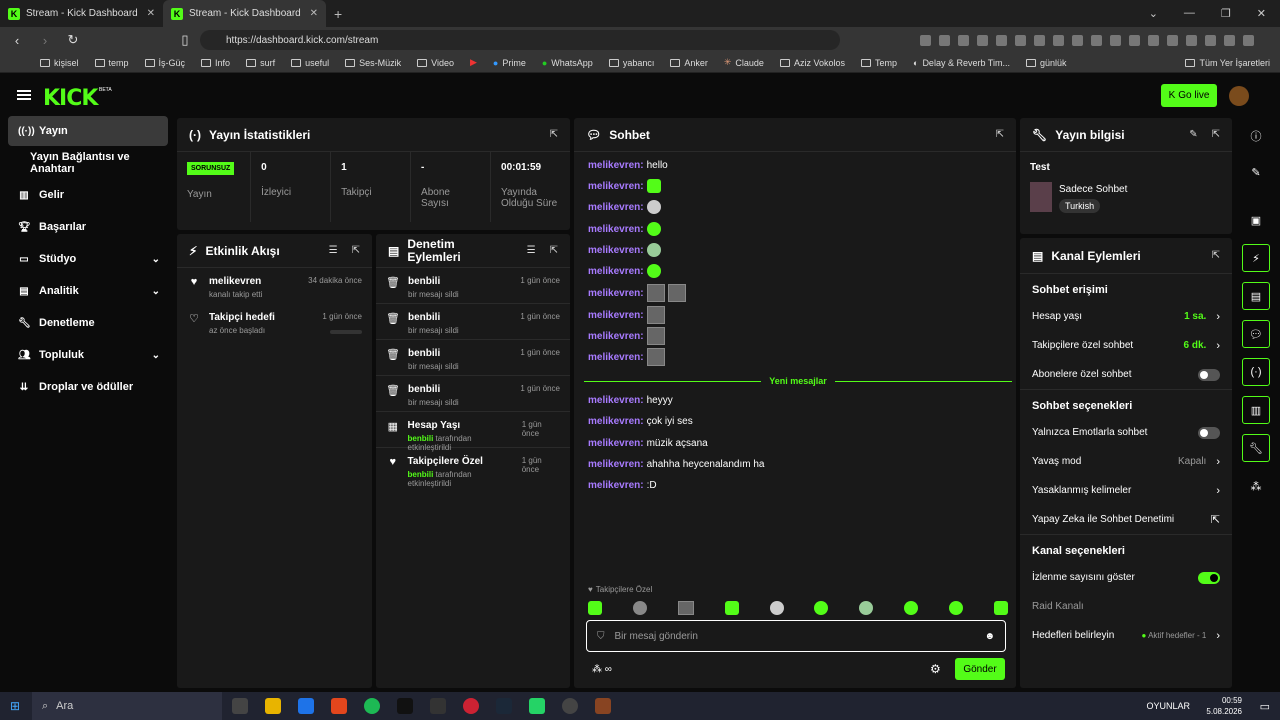 This screenshot has height=720, width=1280. I want to click on actions-icon: ▥, so click(1256, 410).